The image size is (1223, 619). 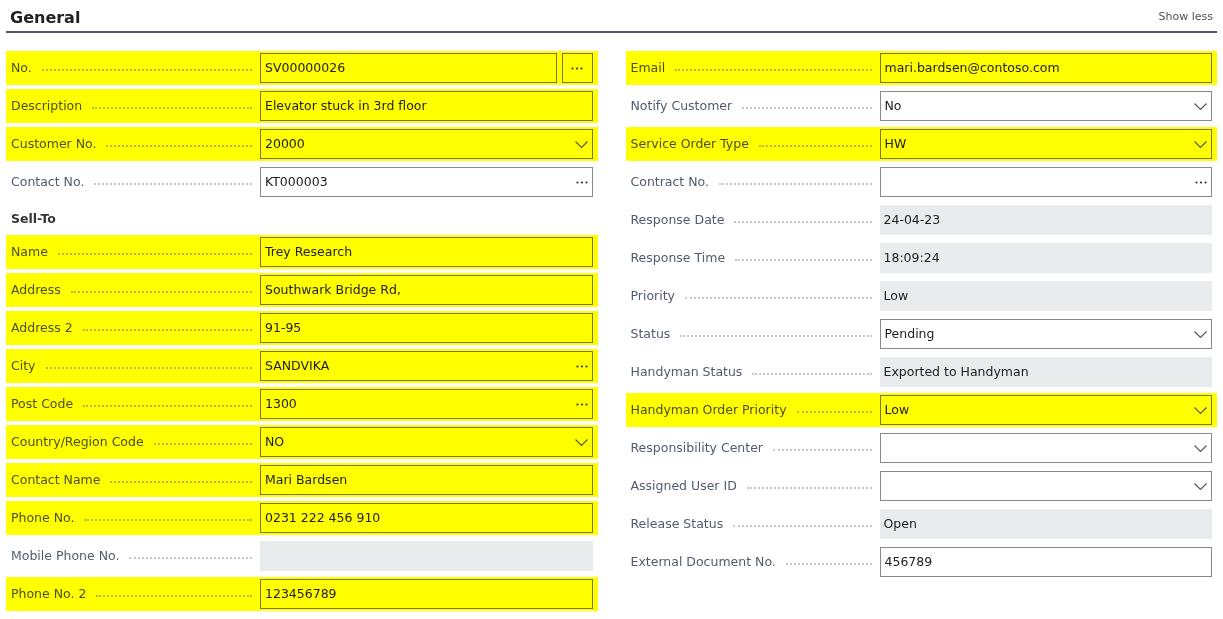 What do you see at coordinates (1045, 220) in the screenshot?
I see `read-only-field: 24-04-23` at bounding box center [1045, 220].